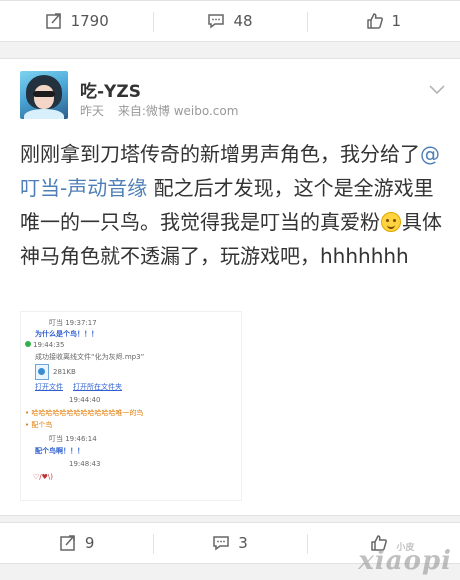 The width and height of the screenshot is (460, 580). Describe the element at coordinates (90, 357) in the screenshot. I see `chat-line: 成功接收离线文件“化为灰烬.mp3”` at that location.